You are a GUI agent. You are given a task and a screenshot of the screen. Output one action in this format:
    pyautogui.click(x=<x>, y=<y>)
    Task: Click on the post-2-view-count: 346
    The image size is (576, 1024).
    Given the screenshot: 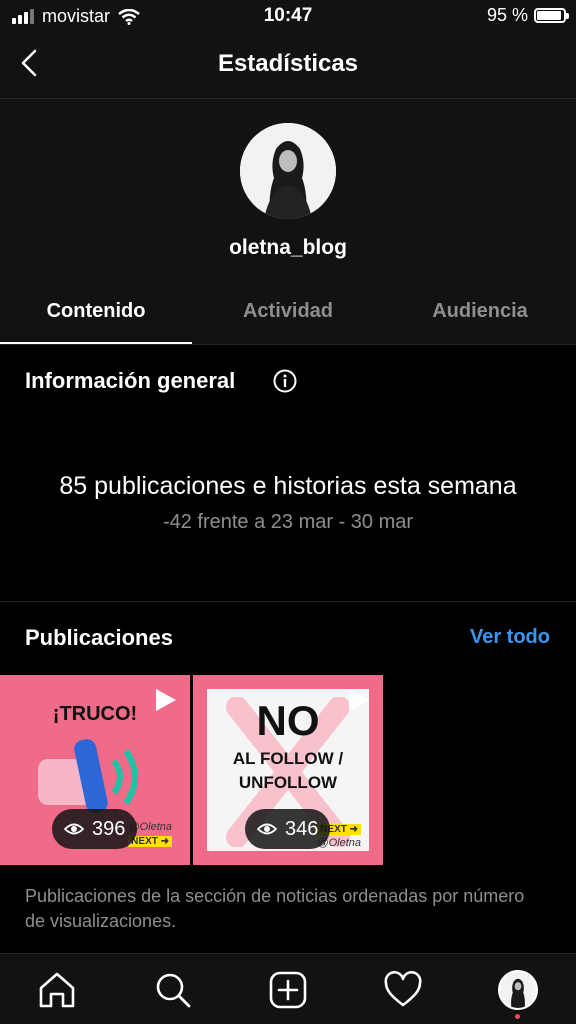 What is the action you would take?
    pyautogui.click(x=302, y=828)
    